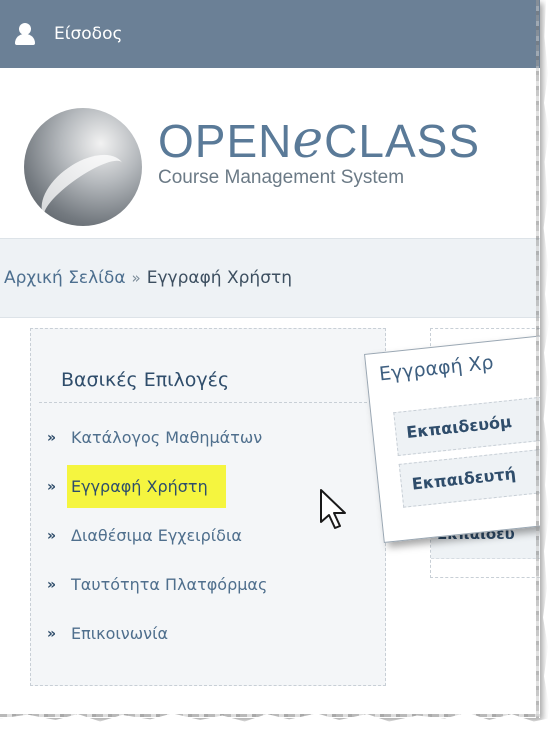 This screenshot has width=556, height=735. What do you see at coordinates (537, 359) in the screenshot?
I see `torn-edge-right` at bounding box center [537, 359].